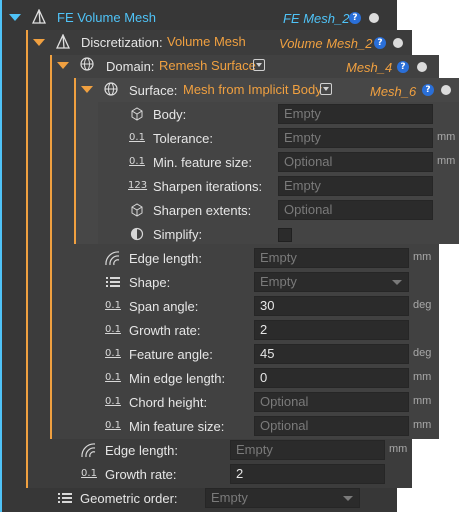 Image resolution: width=459 pixels, height=512 pixels. I want to click on domain-label: Domain:, so click(130, 66).